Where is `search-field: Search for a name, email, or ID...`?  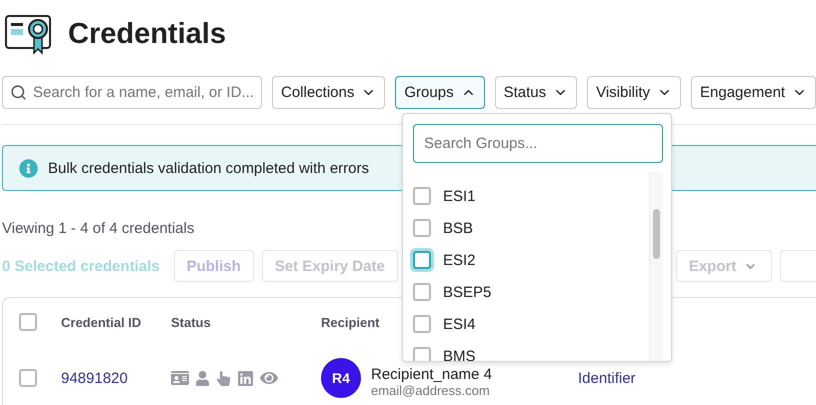
search-field: Search for a name, email, or ID... is located at coordinates (132, 92).